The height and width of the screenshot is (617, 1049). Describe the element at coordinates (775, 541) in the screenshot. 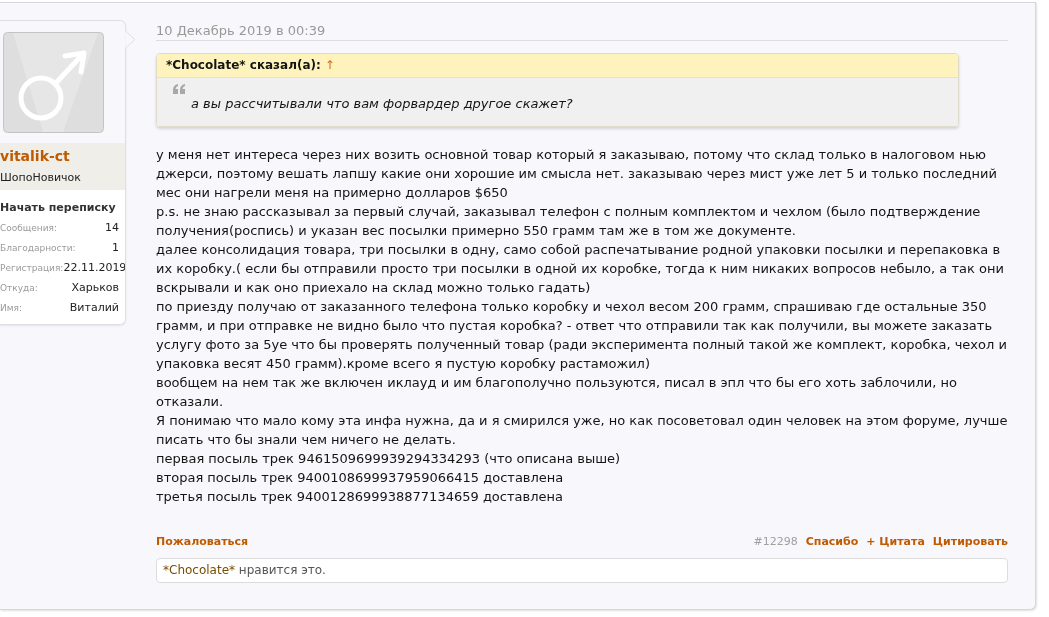

I see `post-number: #12298` at that location.